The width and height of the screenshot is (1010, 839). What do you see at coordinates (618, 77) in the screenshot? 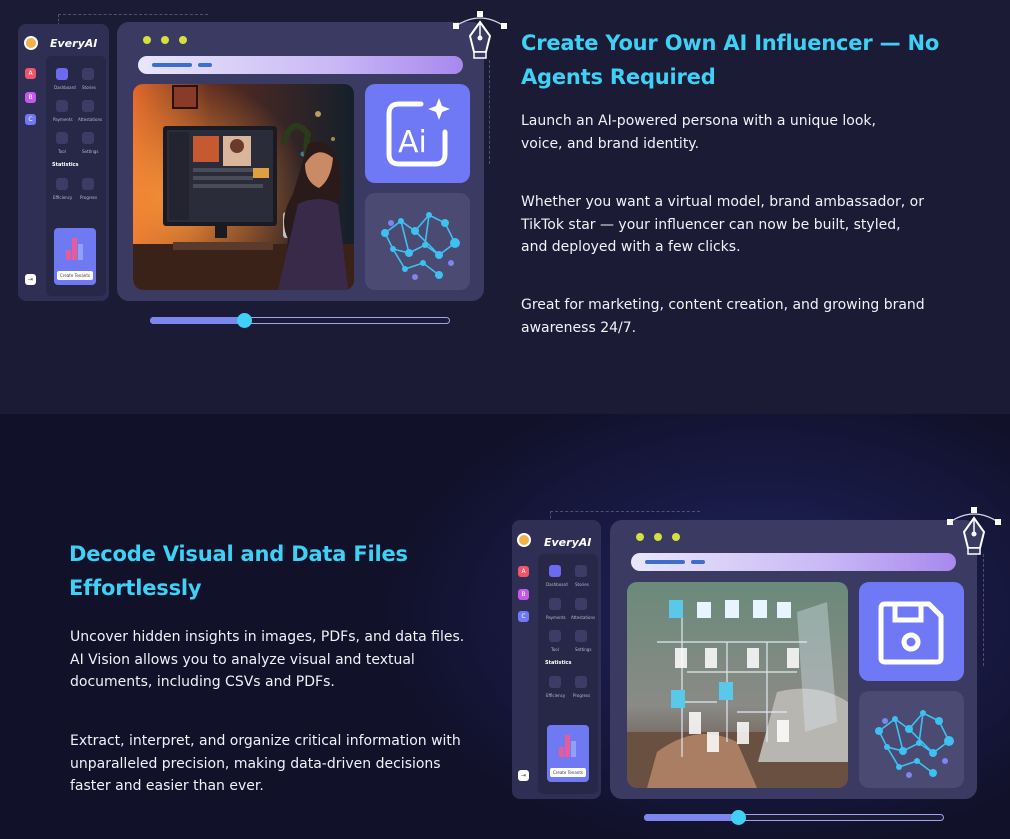
I see `headline-line: Agents Required` at bounding box center [618, 77].